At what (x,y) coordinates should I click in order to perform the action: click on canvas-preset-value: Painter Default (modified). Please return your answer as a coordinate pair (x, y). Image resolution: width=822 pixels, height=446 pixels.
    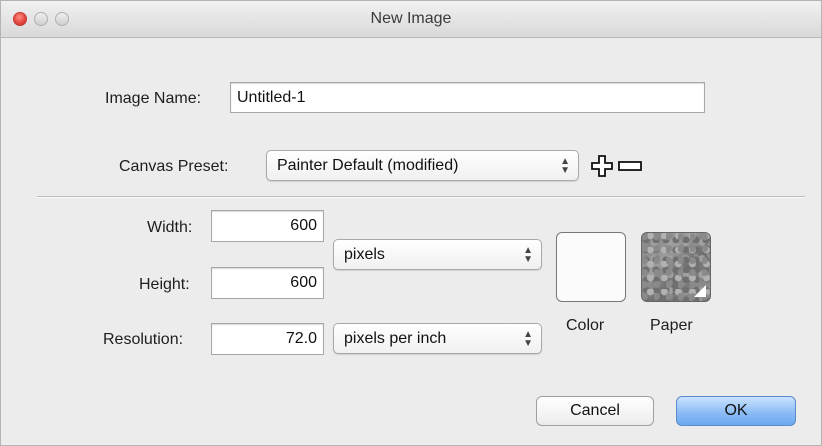
    Looking at the image, I should click on (368, 165).